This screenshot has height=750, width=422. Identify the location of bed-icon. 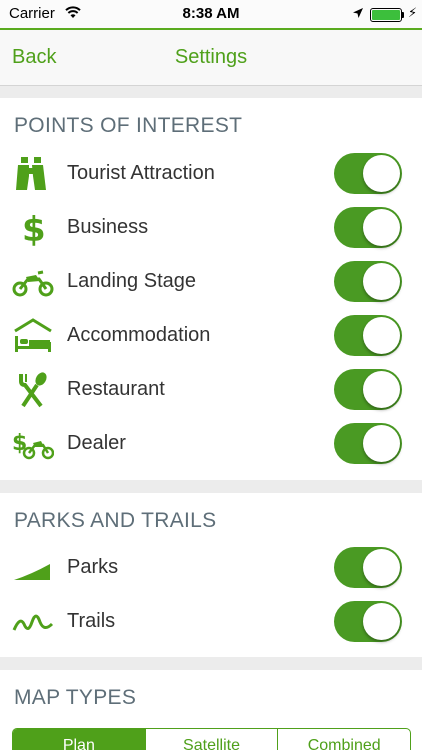
(33, 336).